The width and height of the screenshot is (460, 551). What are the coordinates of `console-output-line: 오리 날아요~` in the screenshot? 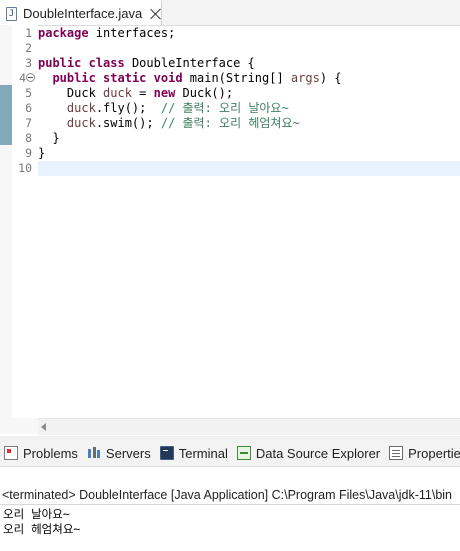 It's located at (36, 514).